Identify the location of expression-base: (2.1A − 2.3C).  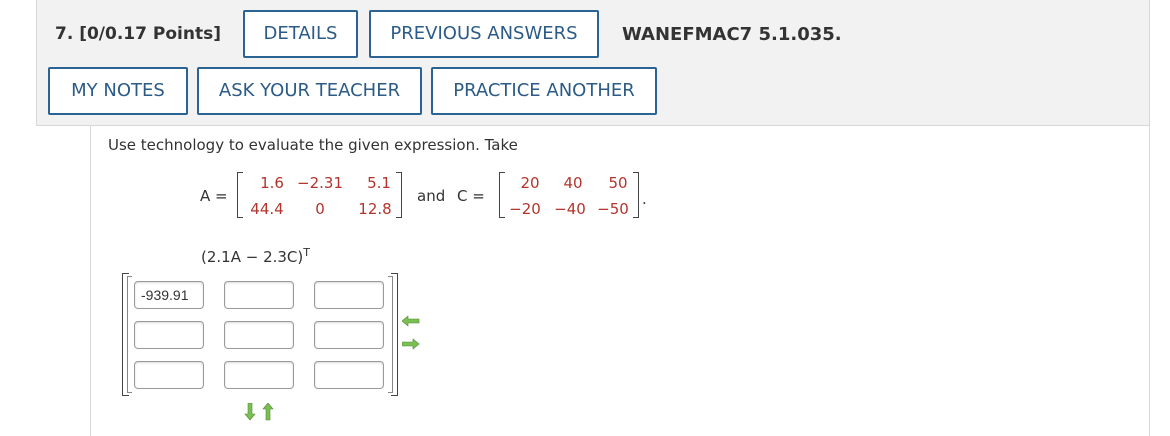
(252, 257).